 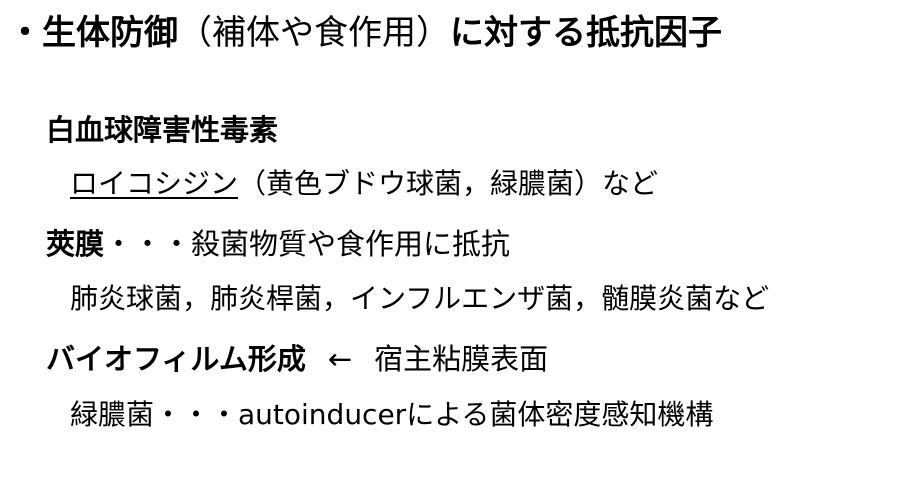 What do you see at coordinates (448, 183) in the screenshot?
I see `leukocidin-examples: （黄色ブドウ球菌，緑膿菌）など` at bounding box center [448, 183].